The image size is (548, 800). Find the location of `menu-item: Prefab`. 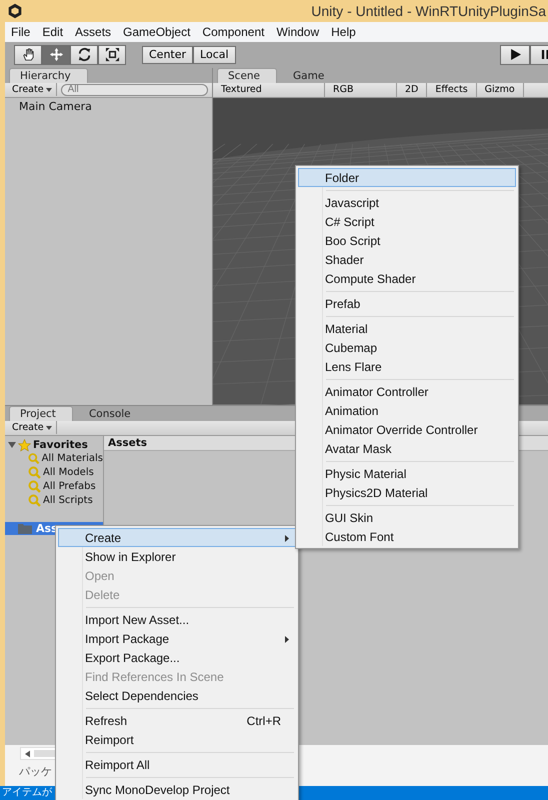

menu-item: Prefab is located at coordinates (407, 303).